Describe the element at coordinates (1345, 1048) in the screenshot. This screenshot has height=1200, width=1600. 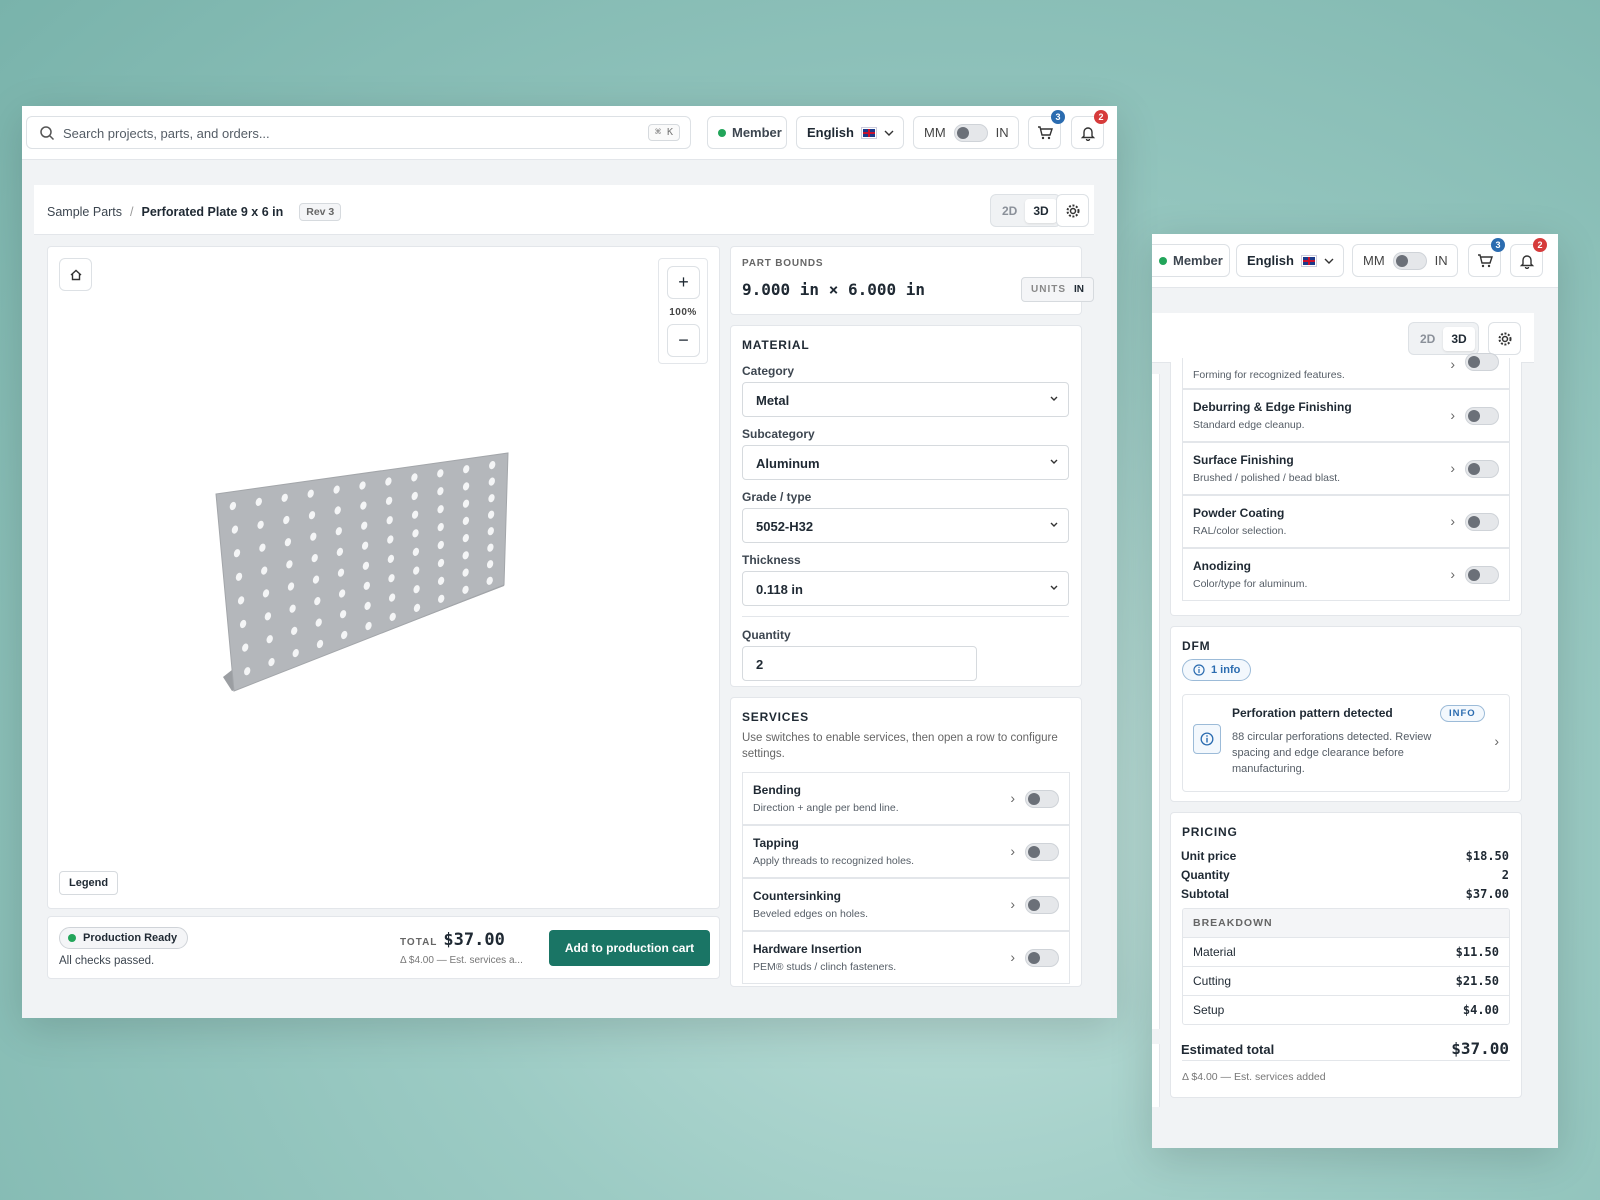
I see `estimated-total-row: Estimated total $37.00` at that location.